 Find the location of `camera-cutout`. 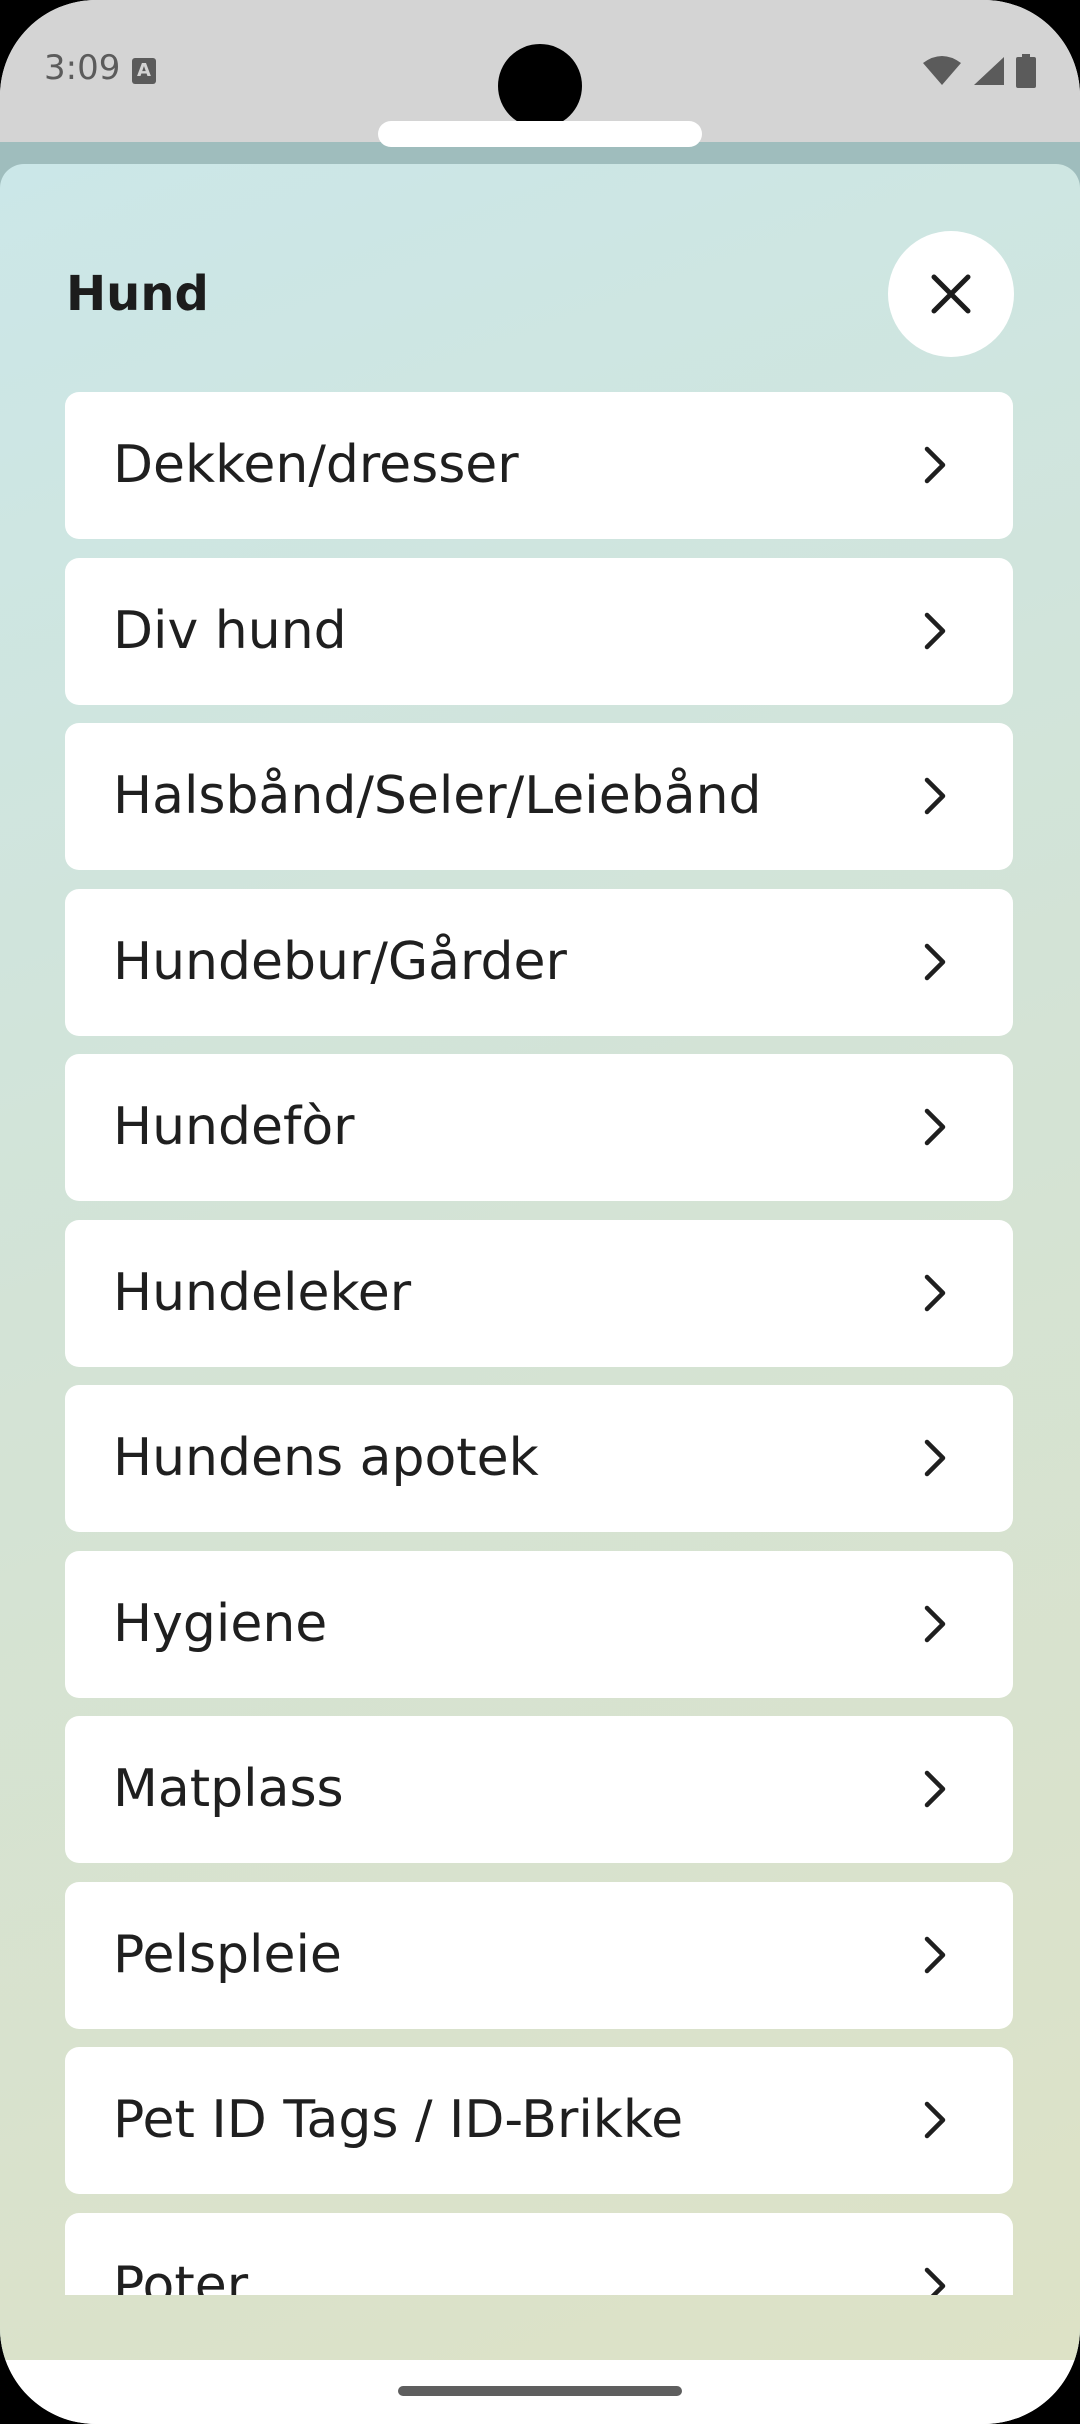

camera-cutout is located at coordinates (540, 86).